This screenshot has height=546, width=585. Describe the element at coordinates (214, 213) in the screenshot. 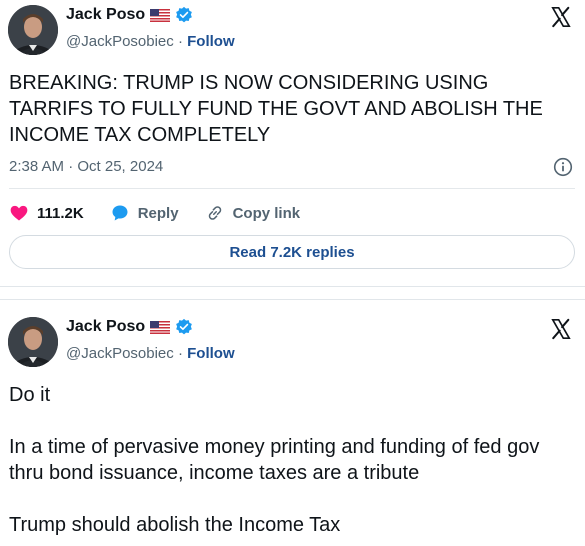

I see `link-icon` at that location.